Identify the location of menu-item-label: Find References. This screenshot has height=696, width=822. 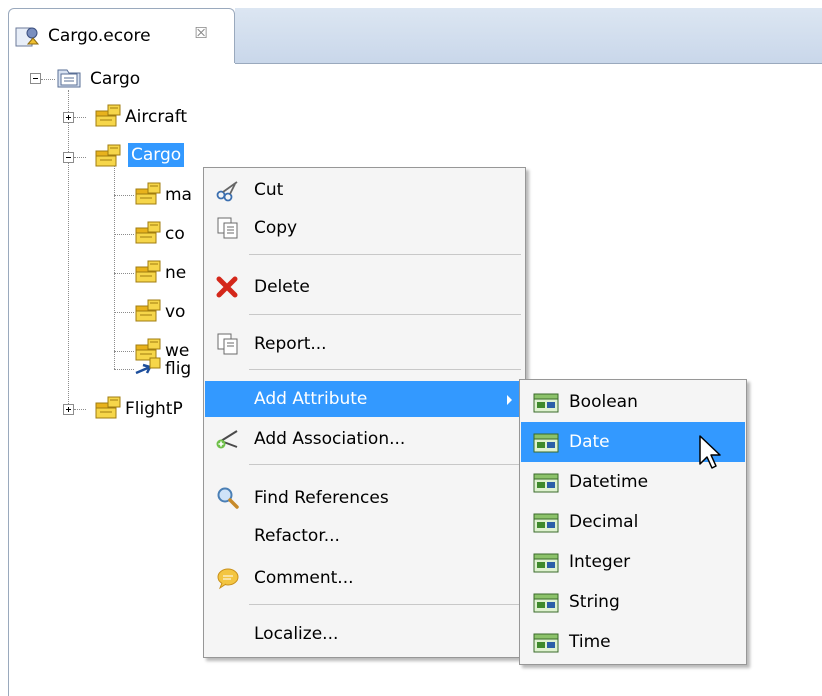
(321, 498).